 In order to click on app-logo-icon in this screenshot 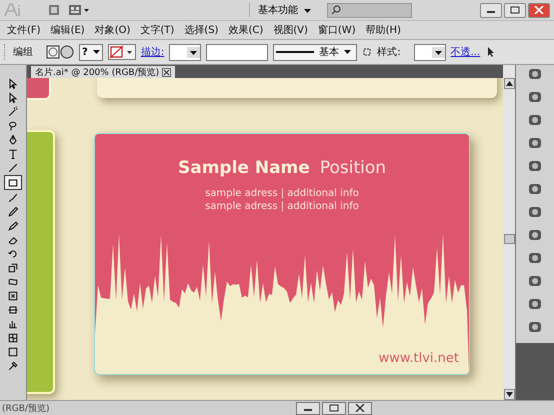, I will do `click(13, 10)`.